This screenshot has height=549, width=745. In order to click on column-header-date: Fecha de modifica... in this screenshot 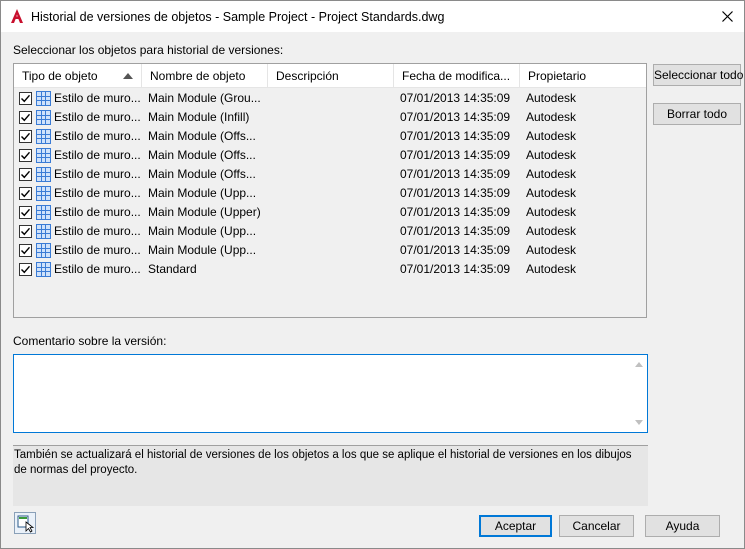, I will do `click(457, 76)`.